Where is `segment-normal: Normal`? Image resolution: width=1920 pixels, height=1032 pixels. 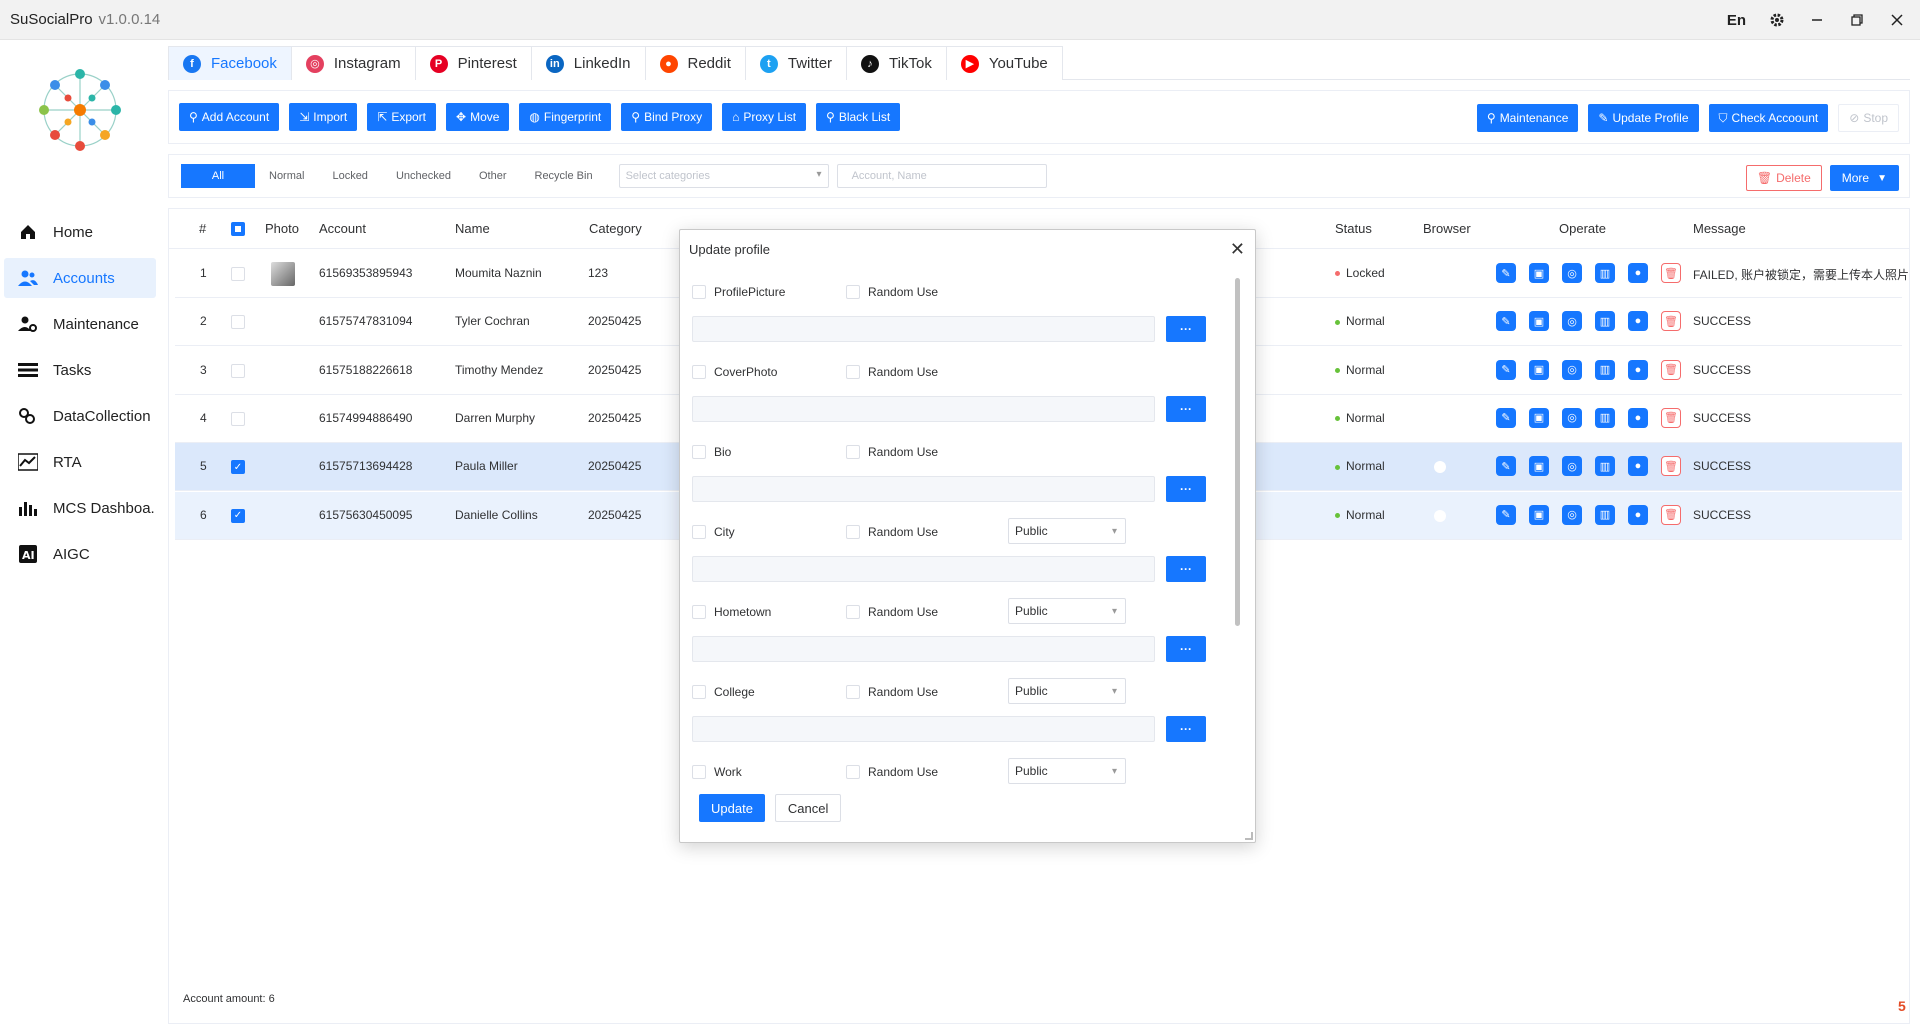 segment-normal: Normal is located at coordinates (286, 176).